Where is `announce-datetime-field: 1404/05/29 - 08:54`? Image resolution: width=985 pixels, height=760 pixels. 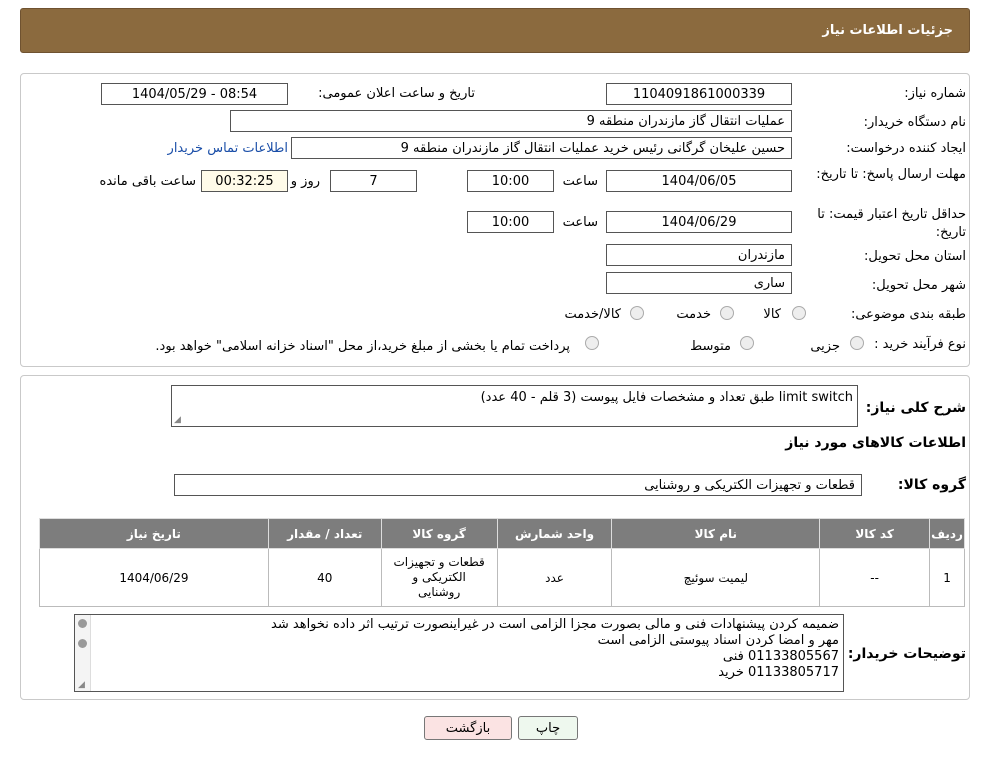 announce-datetime-field: 1404/05/29 - 08:54 is located at coordinates (194, 94).